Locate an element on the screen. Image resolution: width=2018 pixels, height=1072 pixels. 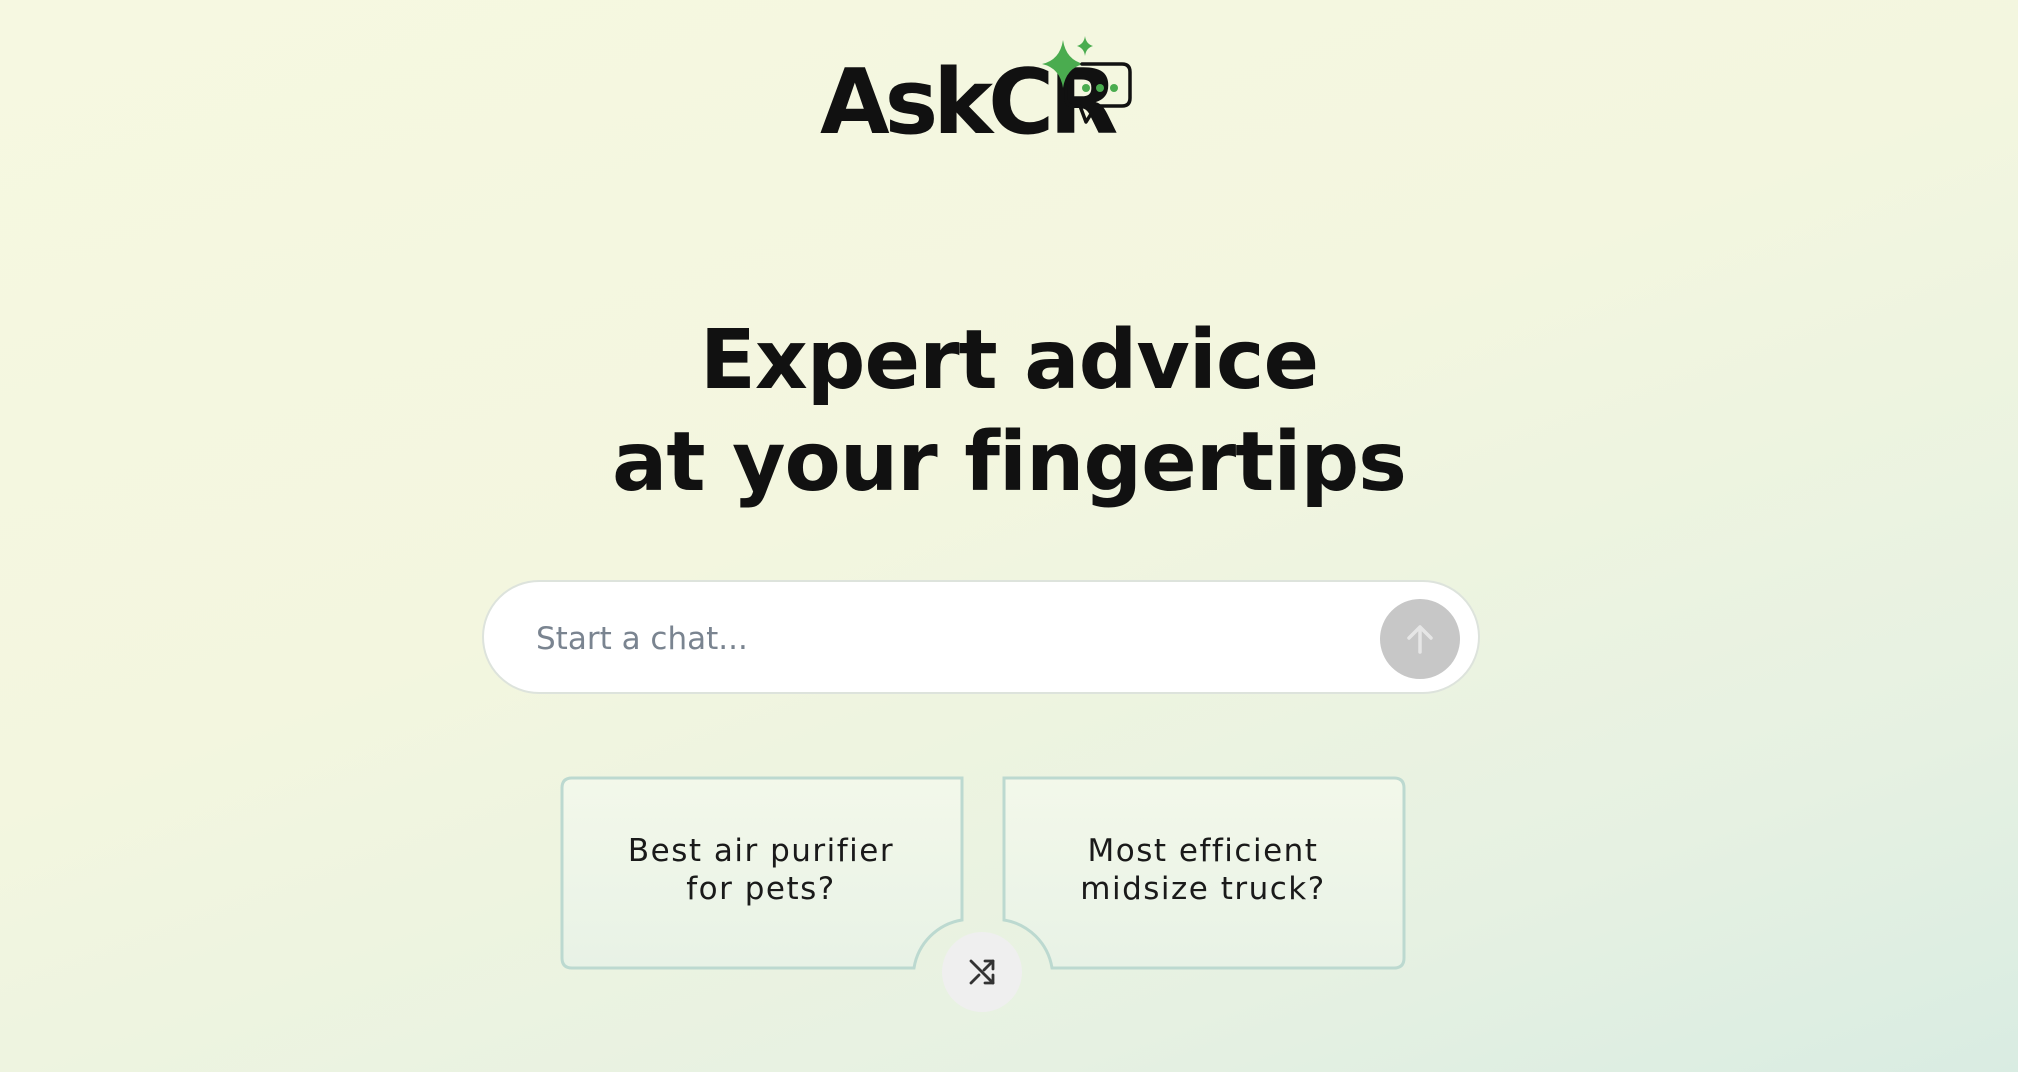
headline-line-1: Expert advice is located at coordinates (1009, 360).